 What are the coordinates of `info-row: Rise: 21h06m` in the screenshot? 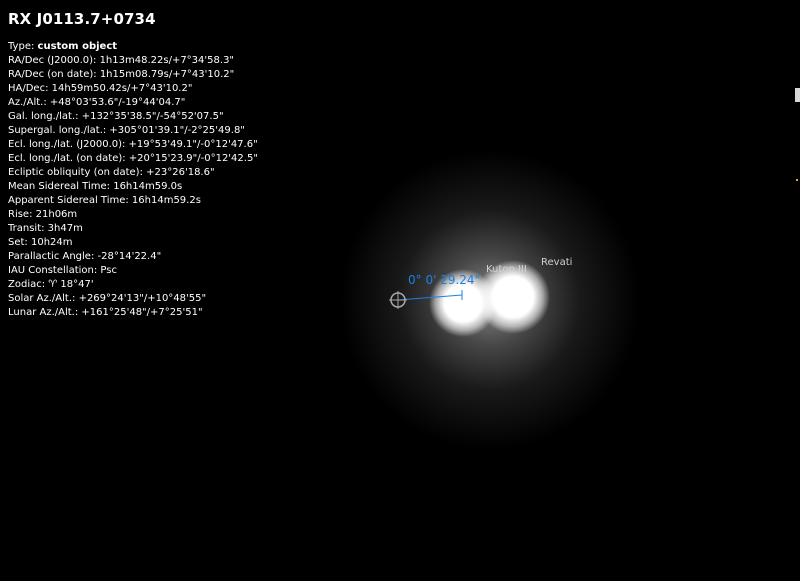 It's located at (43, 214).